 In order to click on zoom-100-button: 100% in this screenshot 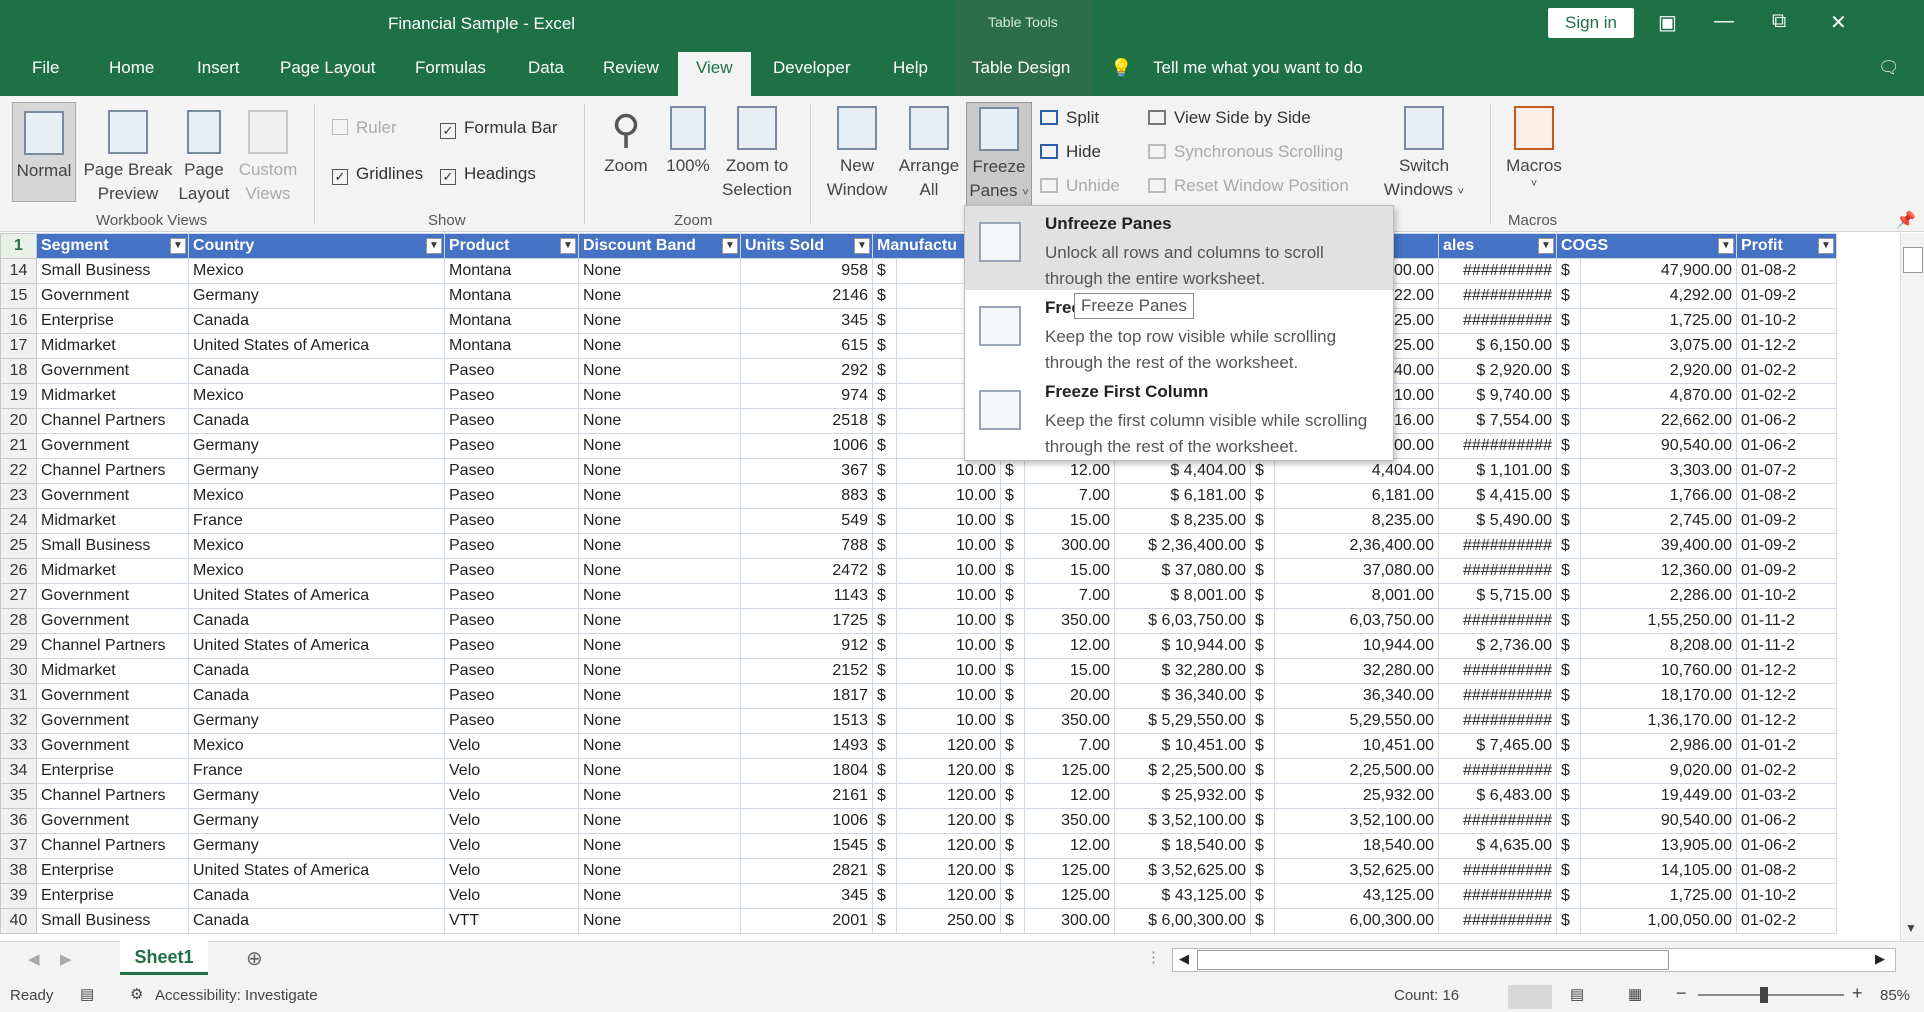, I will do `click(688, 142)`.